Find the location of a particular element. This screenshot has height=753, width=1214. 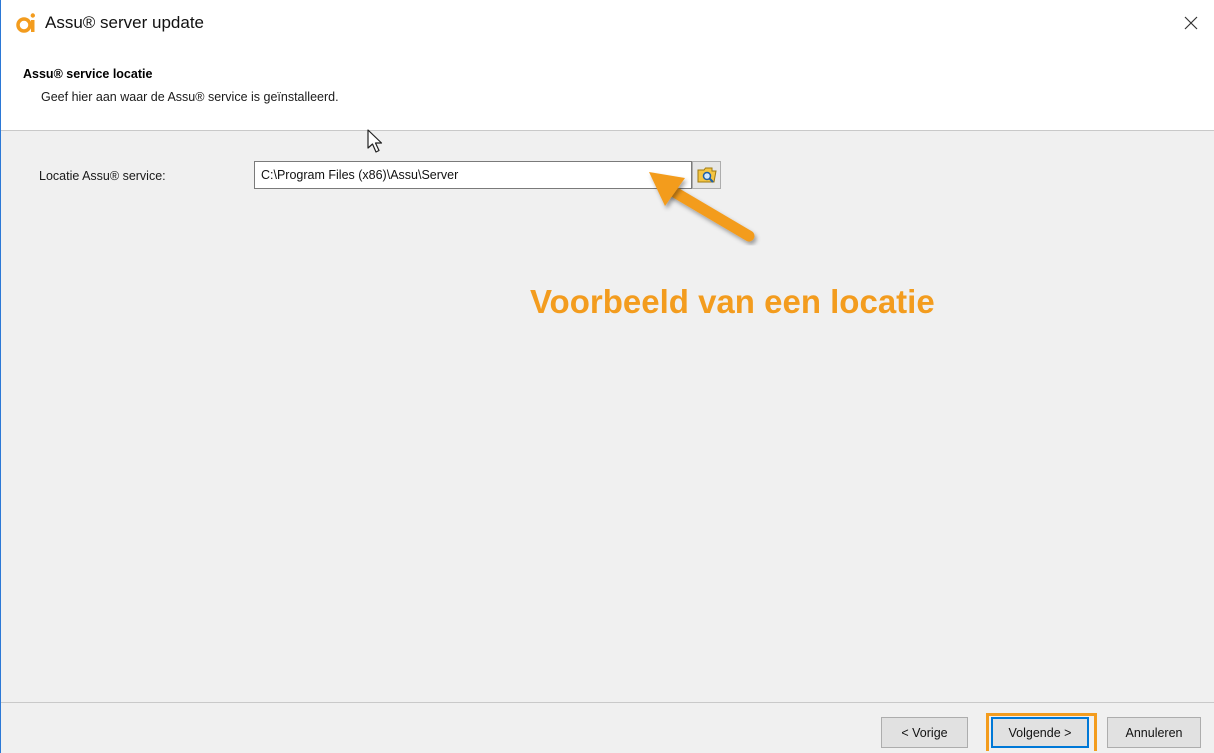

footer-divider is located at coordinates (607, 702).